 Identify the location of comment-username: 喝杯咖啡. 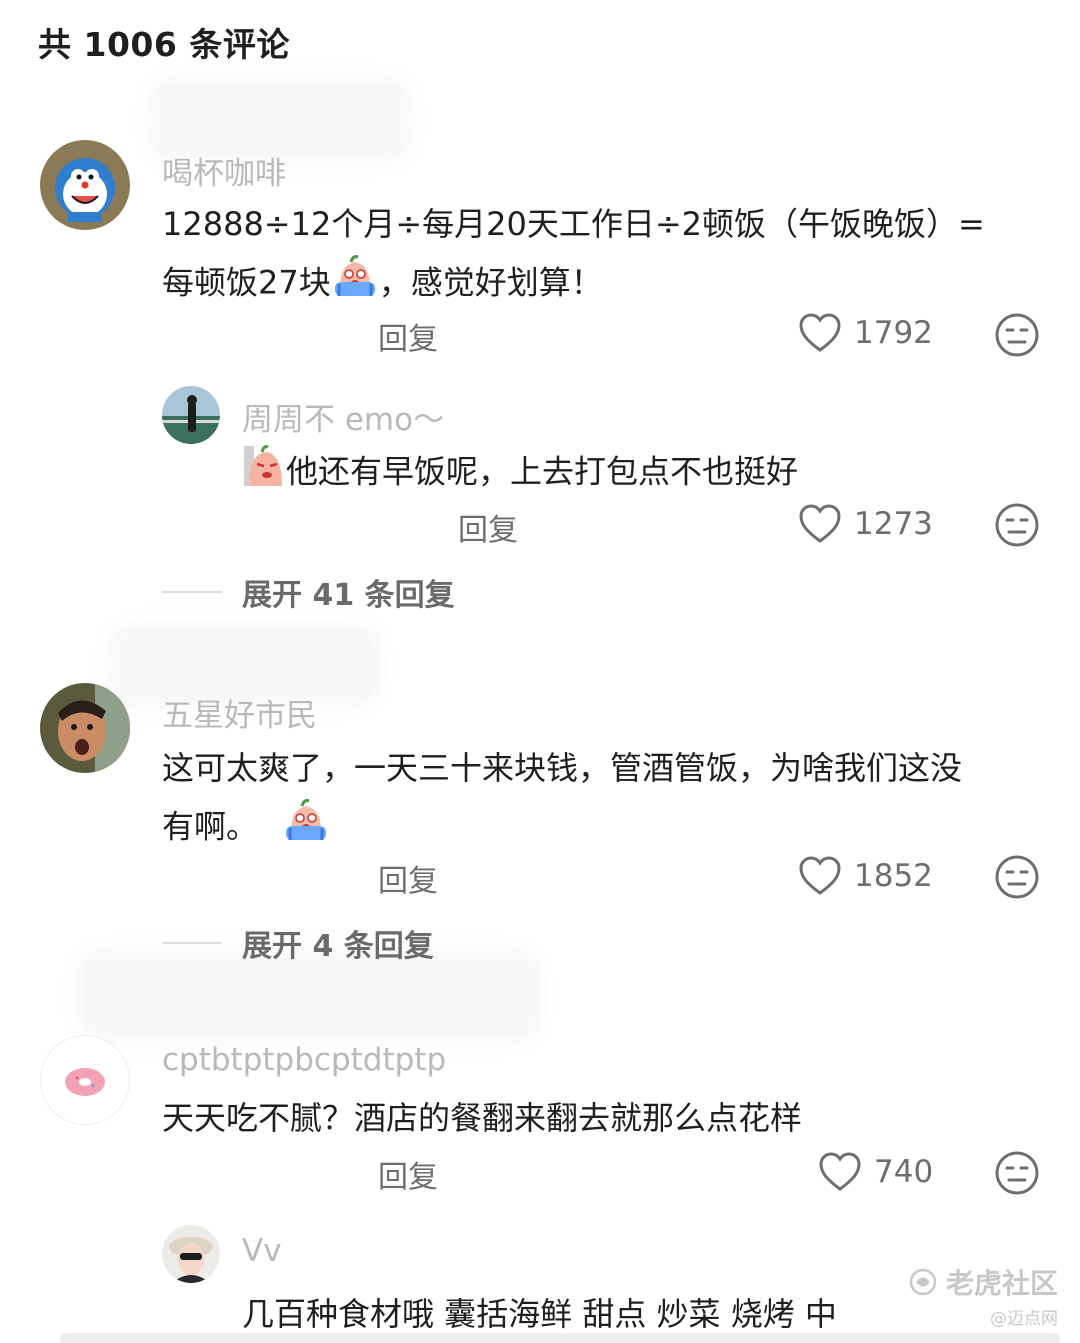
(224, 170).